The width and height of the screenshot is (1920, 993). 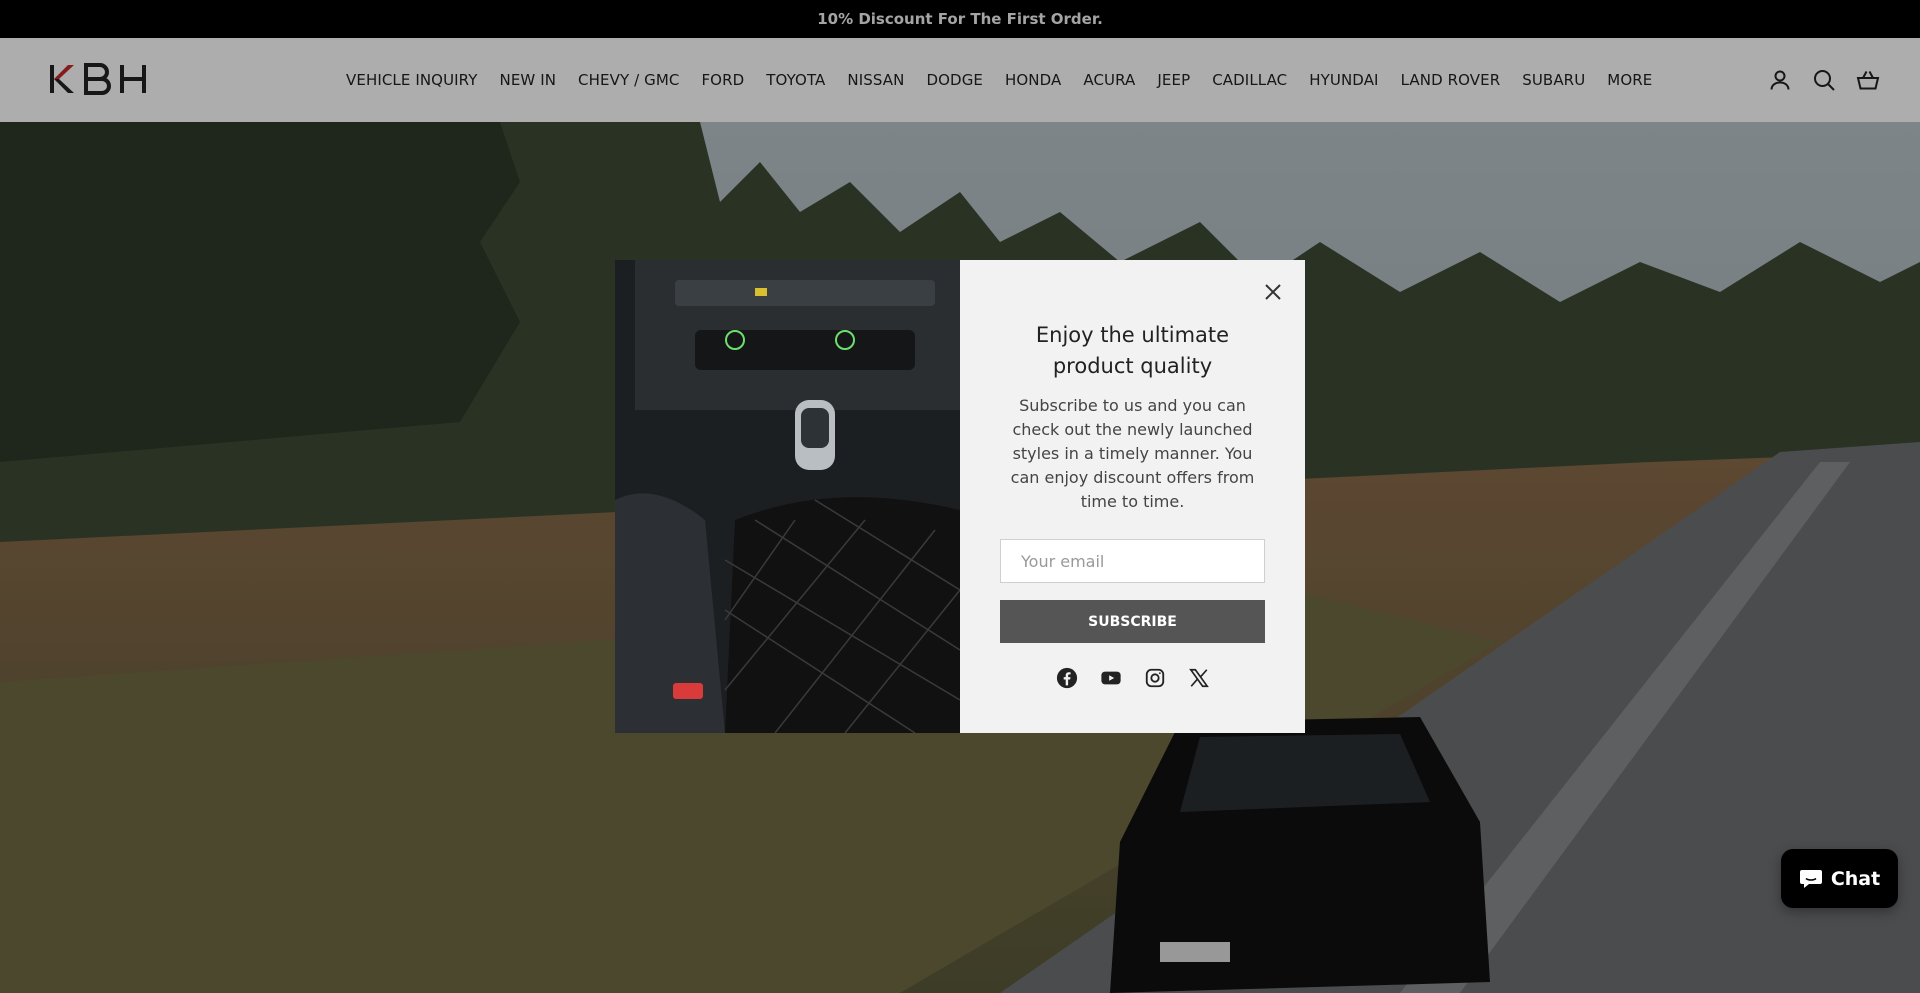 I want to click on chat-label: Chat, so click(x=1855, y=878).